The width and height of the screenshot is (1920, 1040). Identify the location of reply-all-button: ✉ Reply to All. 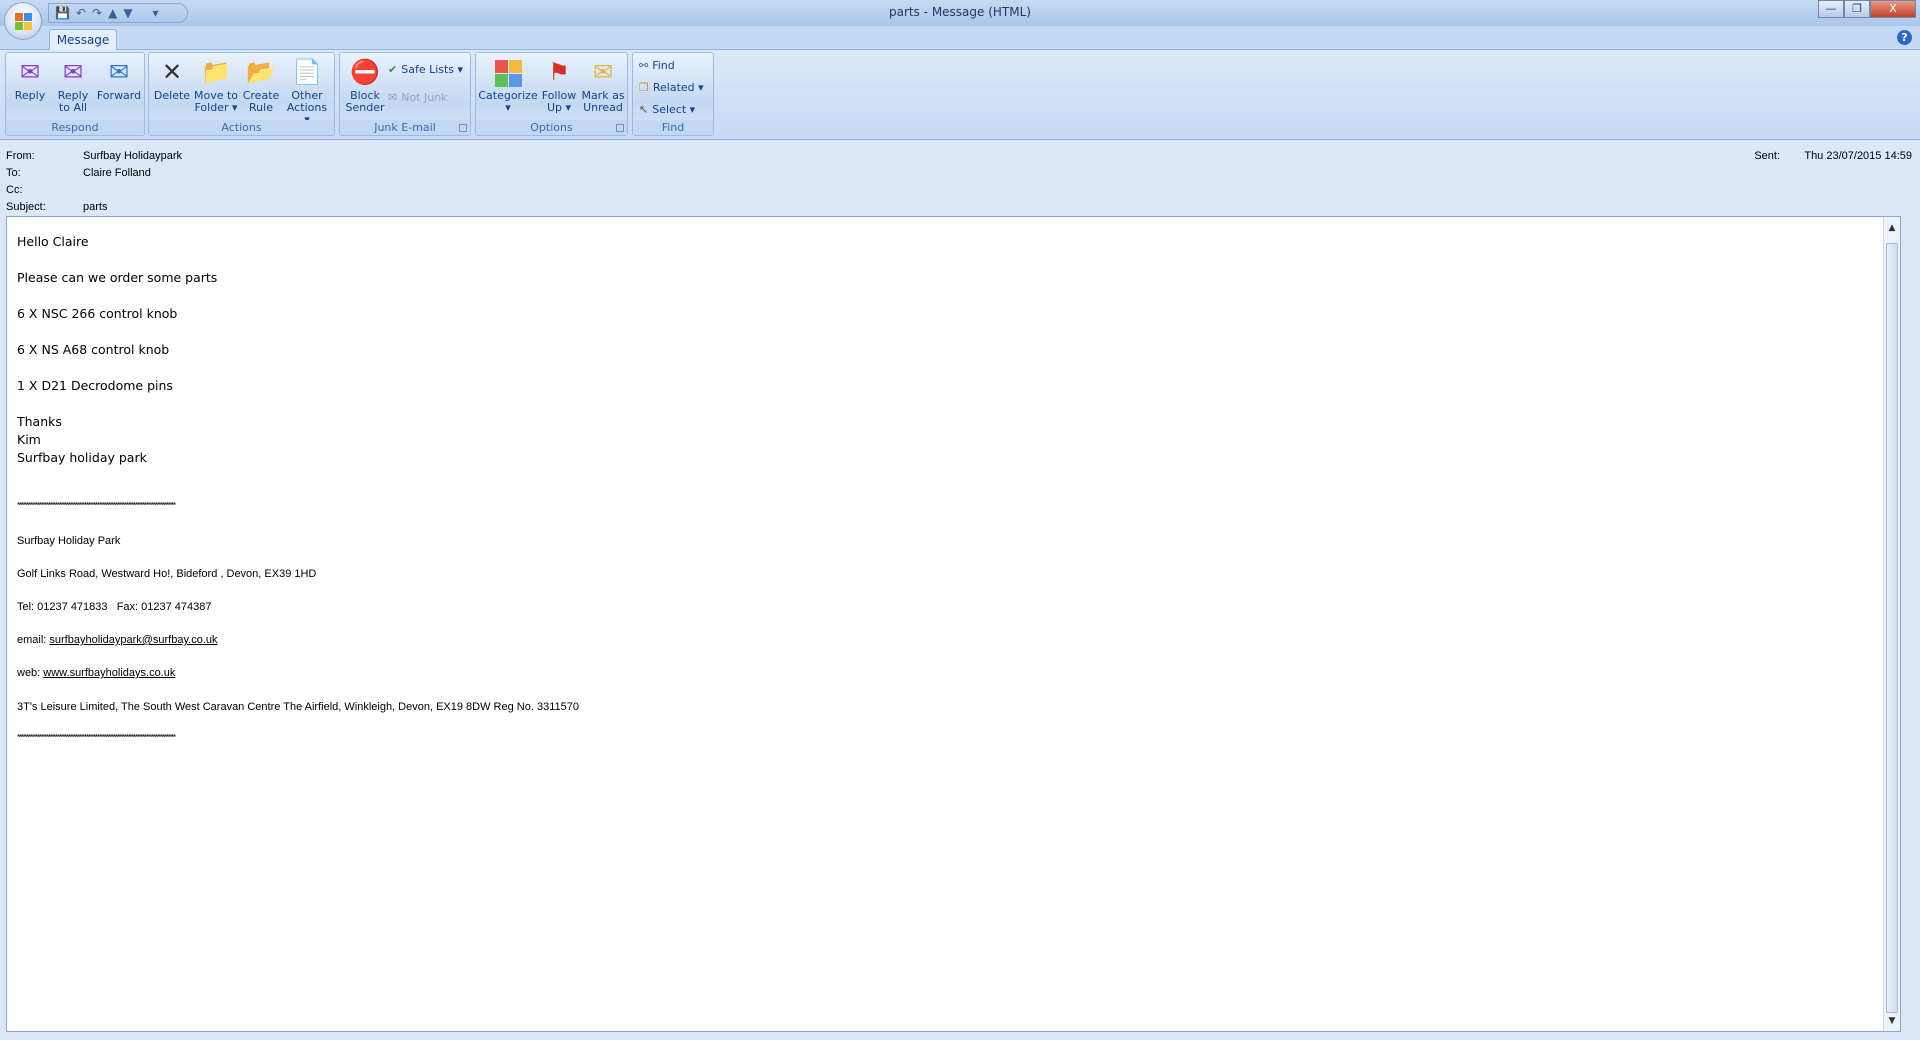
(73, 85).